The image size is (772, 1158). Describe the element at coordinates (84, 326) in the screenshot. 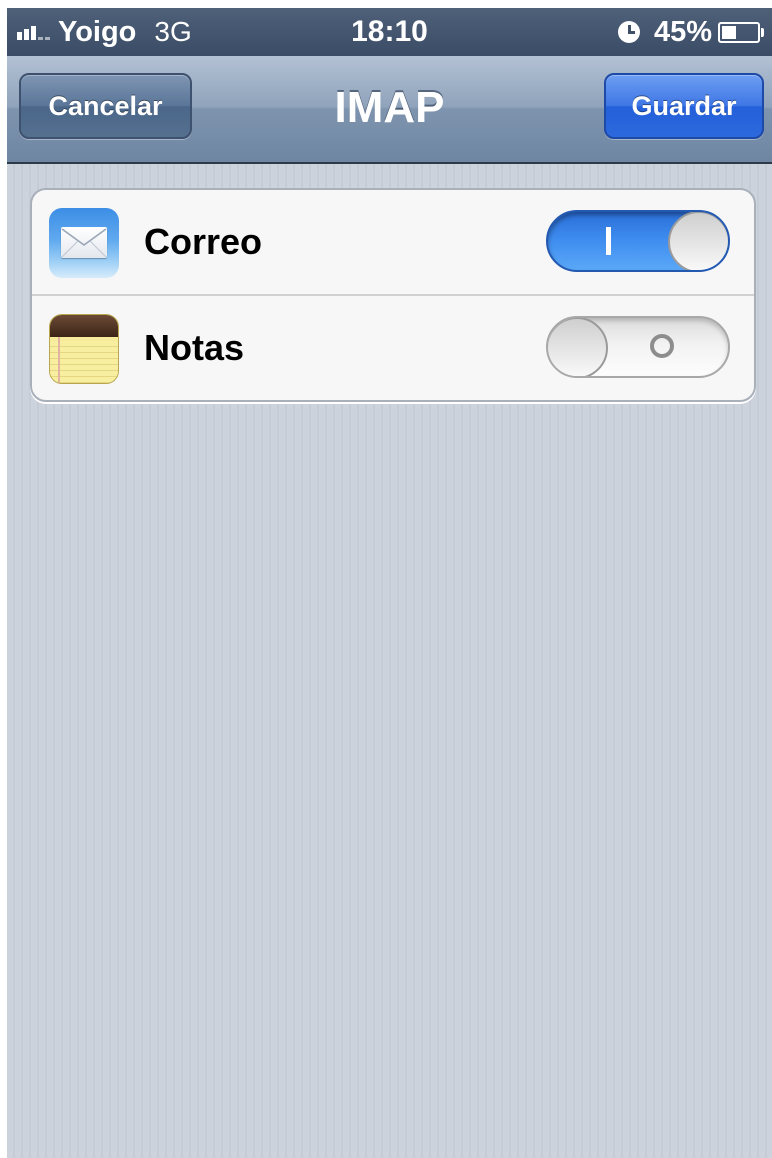

I see `notes-binding` at that location.